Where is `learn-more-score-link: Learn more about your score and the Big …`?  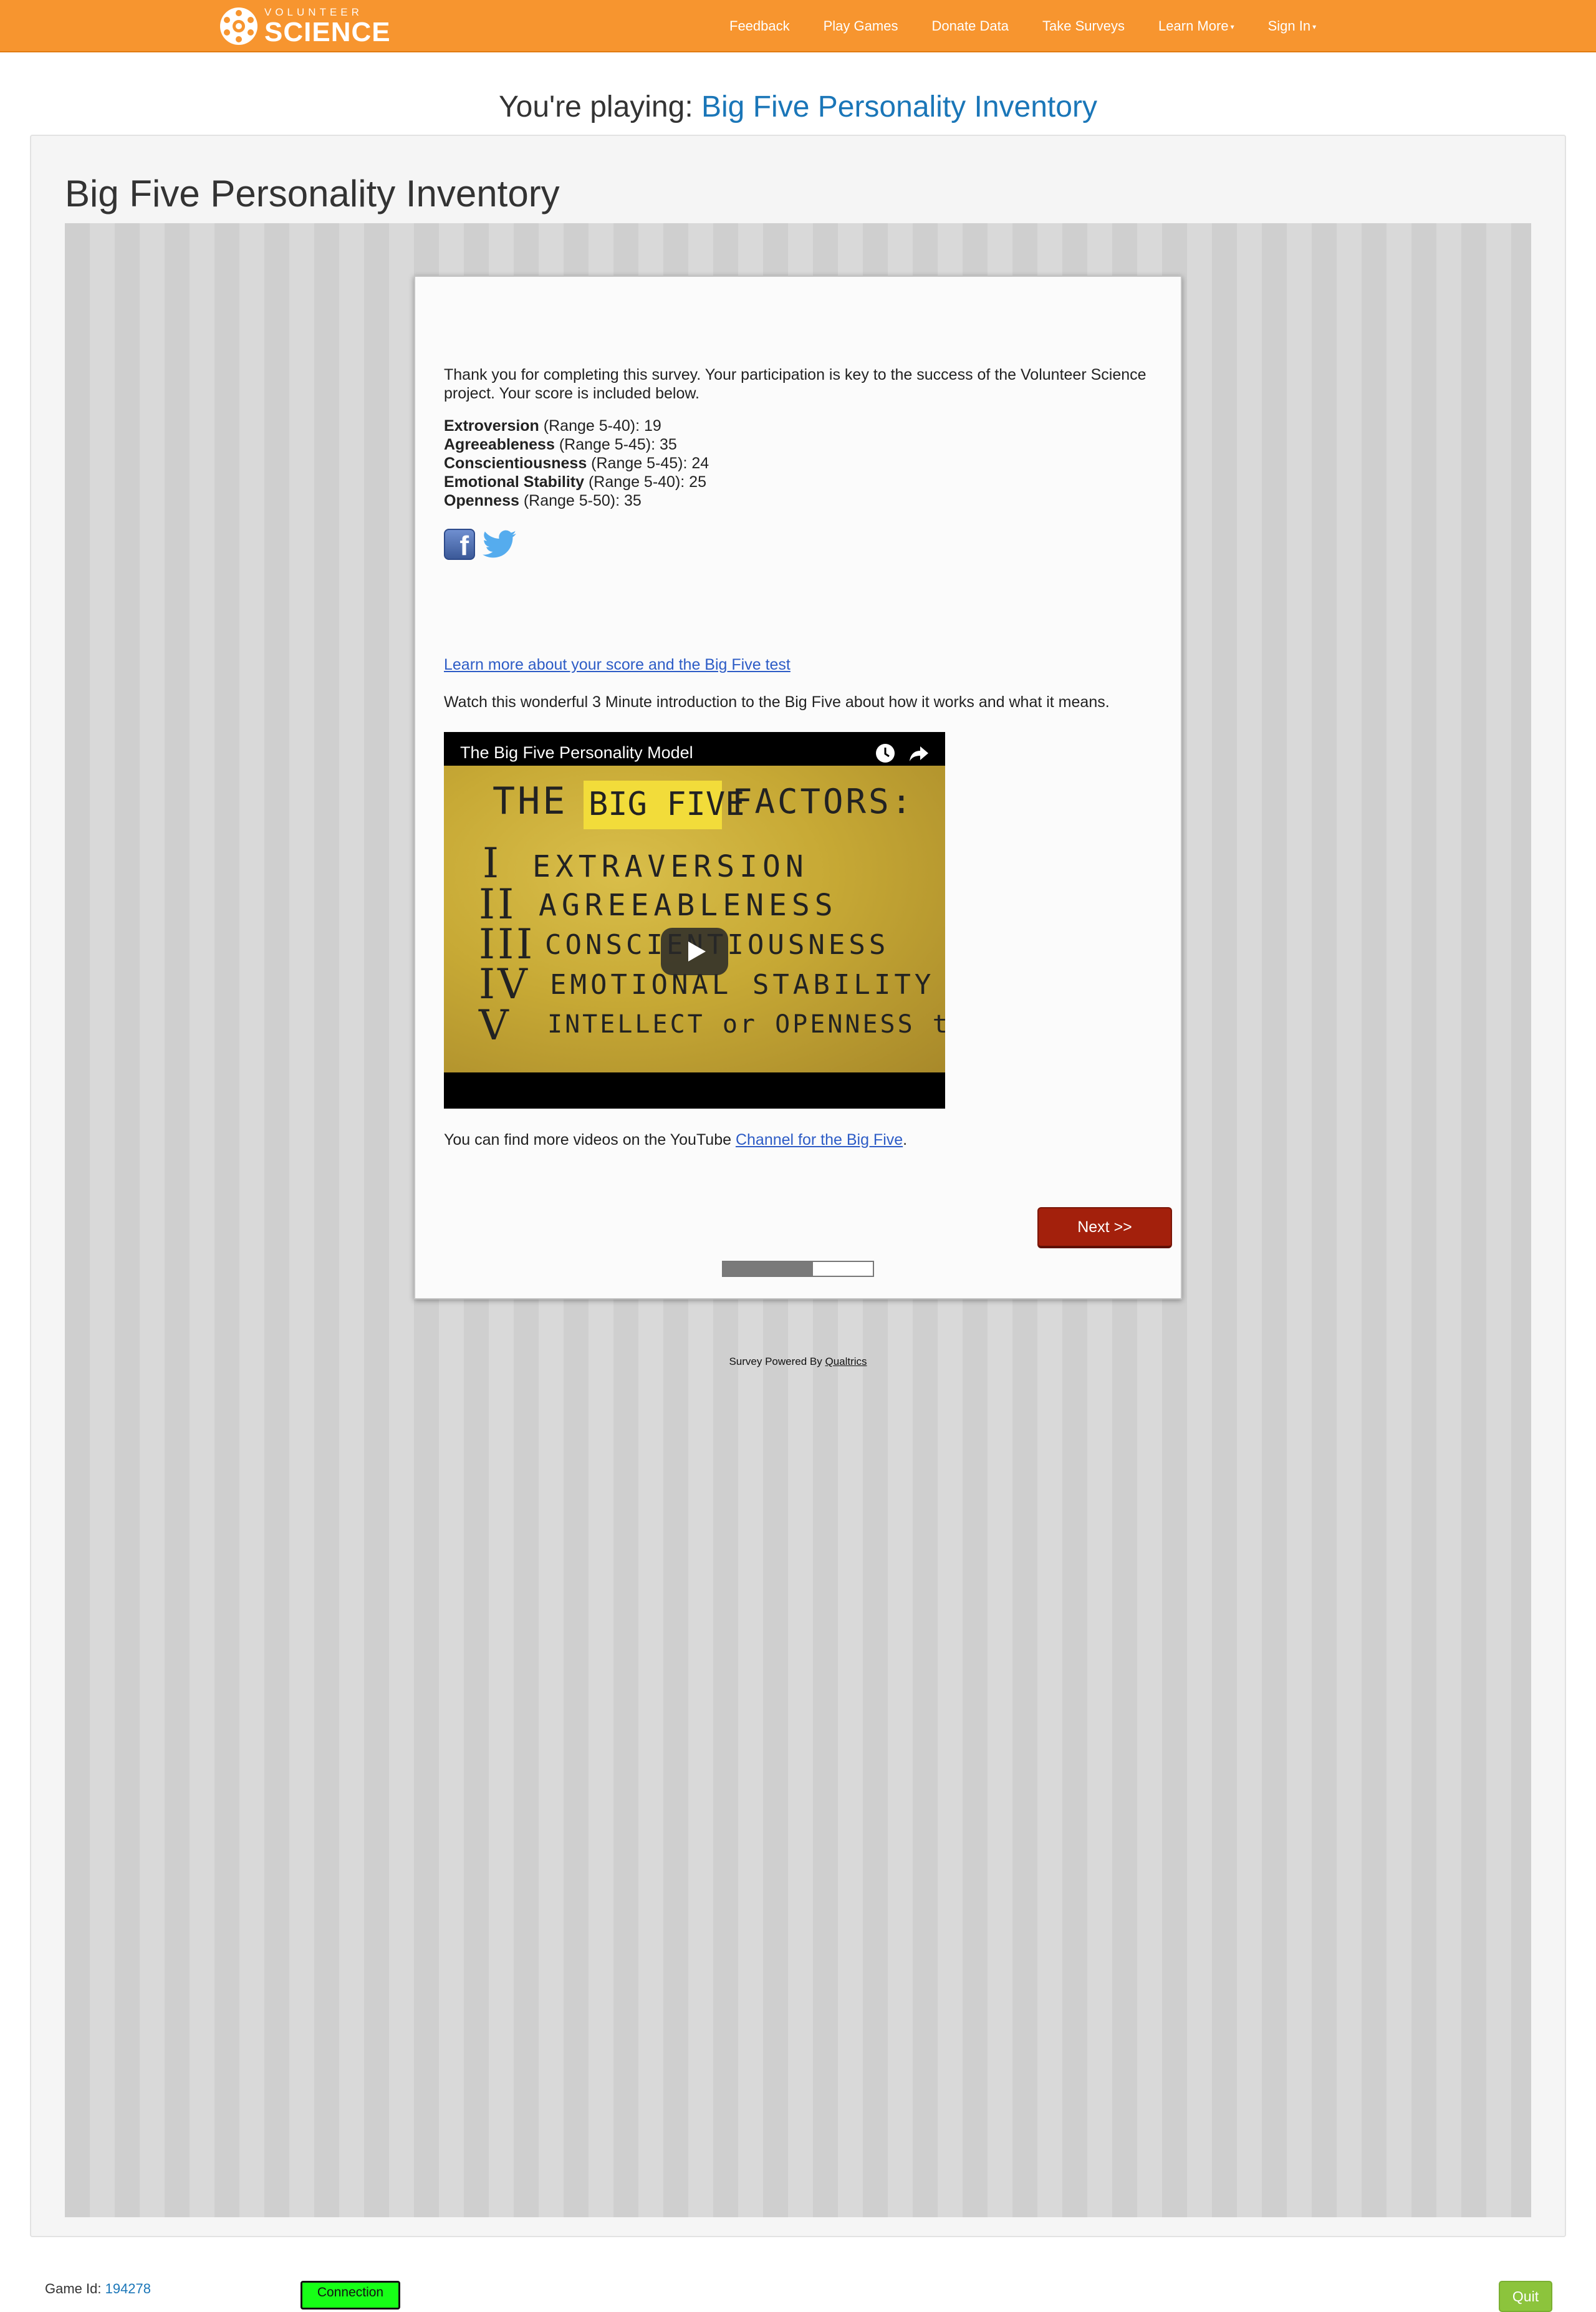 learn-more-score-link: Learn more about your score and the Big … is located at coordinates (617, 665).